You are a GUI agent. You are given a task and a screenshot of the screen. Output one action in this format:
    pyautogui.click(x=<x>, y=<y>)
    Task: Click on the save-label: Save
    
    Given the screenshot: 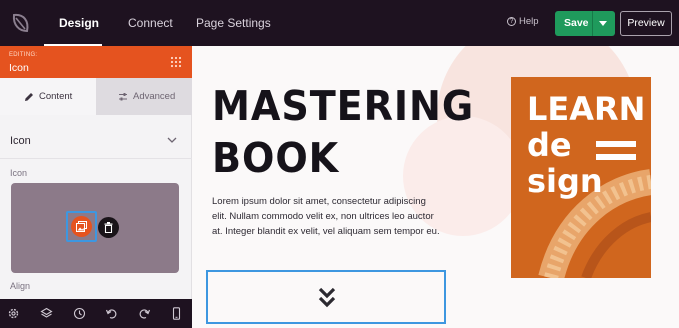 What is the action you would take?
    pyautogui.click(x=576, y=23)
    